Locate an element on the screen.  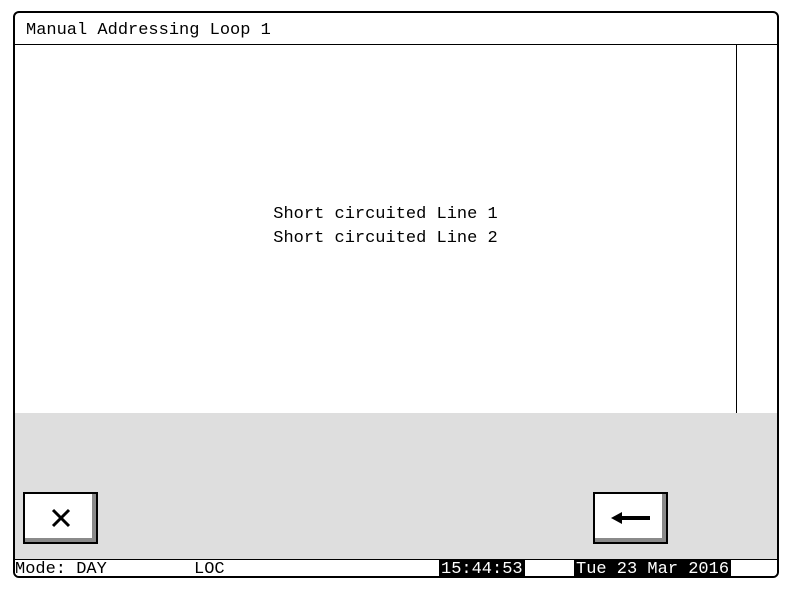
scrollbar is located at coordinates (756, 229).